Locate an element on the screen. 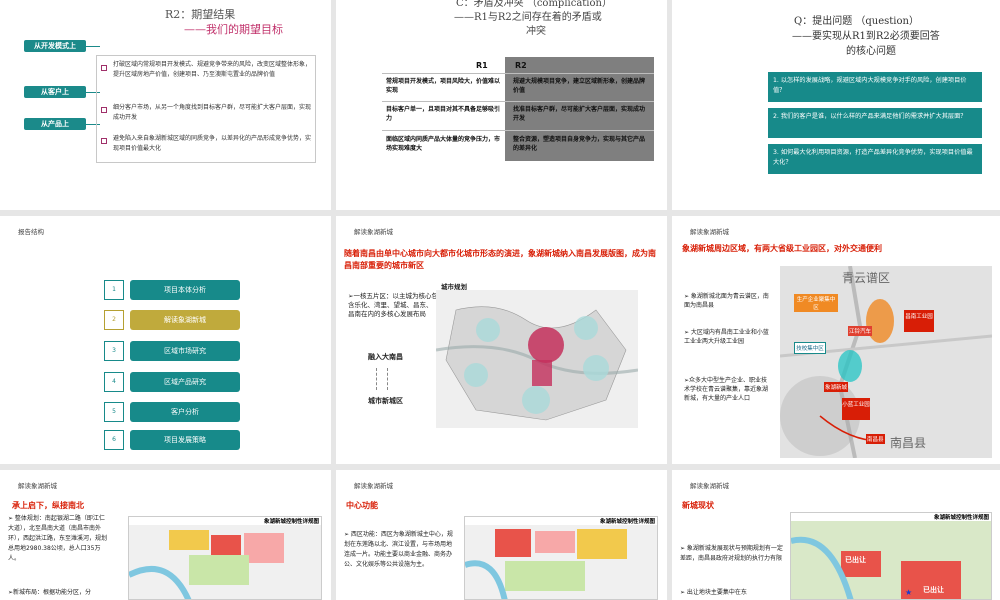  label-integrate: 融入大南昌 is located at coordinates (385, 357).